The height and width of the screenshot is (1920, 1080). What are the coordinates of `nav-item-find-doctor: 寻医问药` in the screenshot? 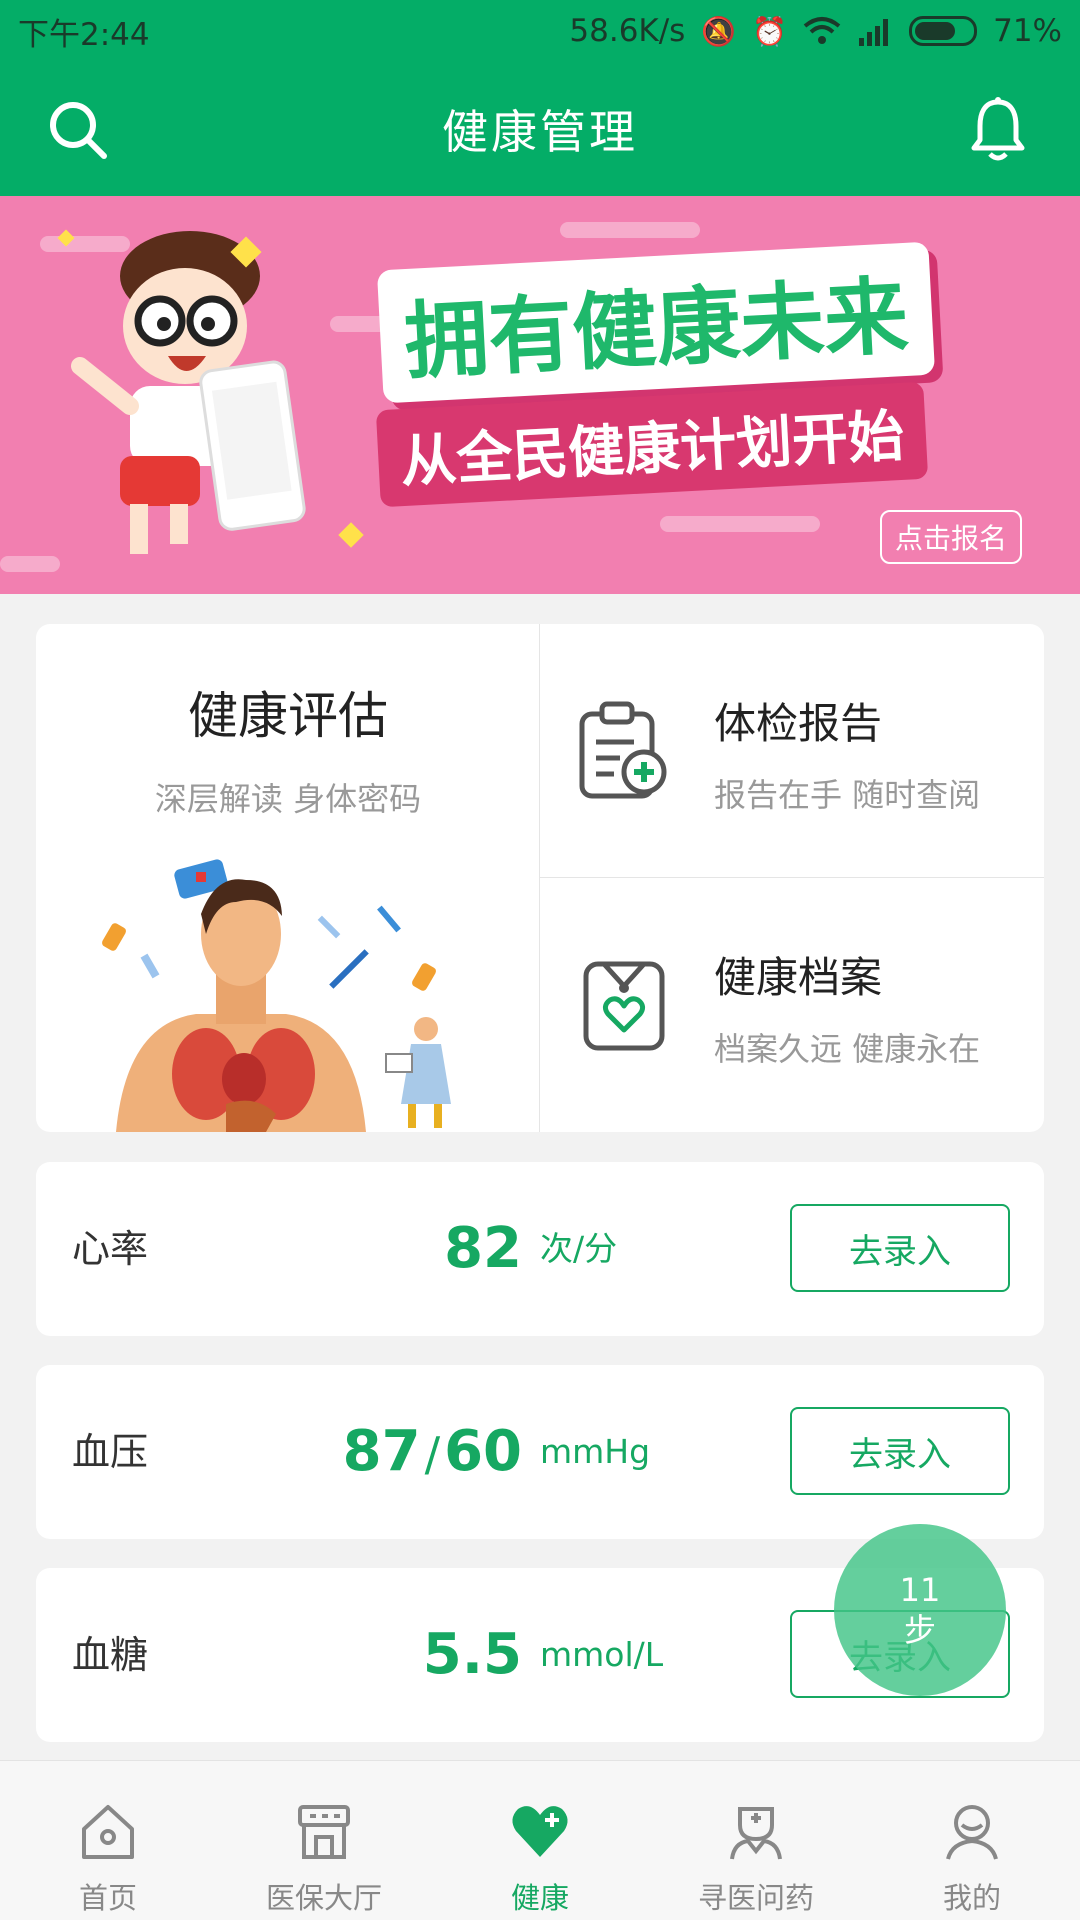 It's located at (756, 1840).